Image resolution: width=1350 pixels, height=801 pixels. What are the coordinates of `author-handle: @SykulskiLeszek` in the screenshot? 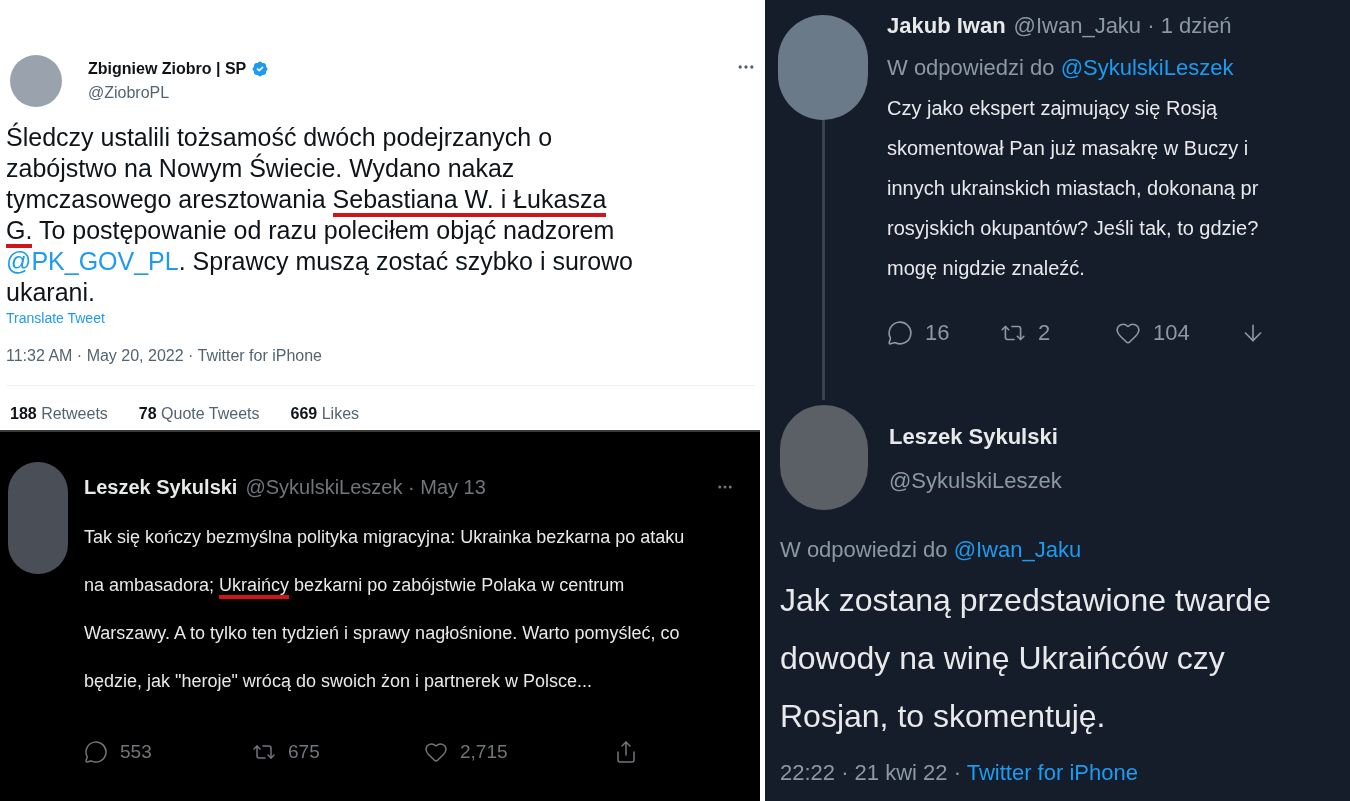 It's located at (975, 481).